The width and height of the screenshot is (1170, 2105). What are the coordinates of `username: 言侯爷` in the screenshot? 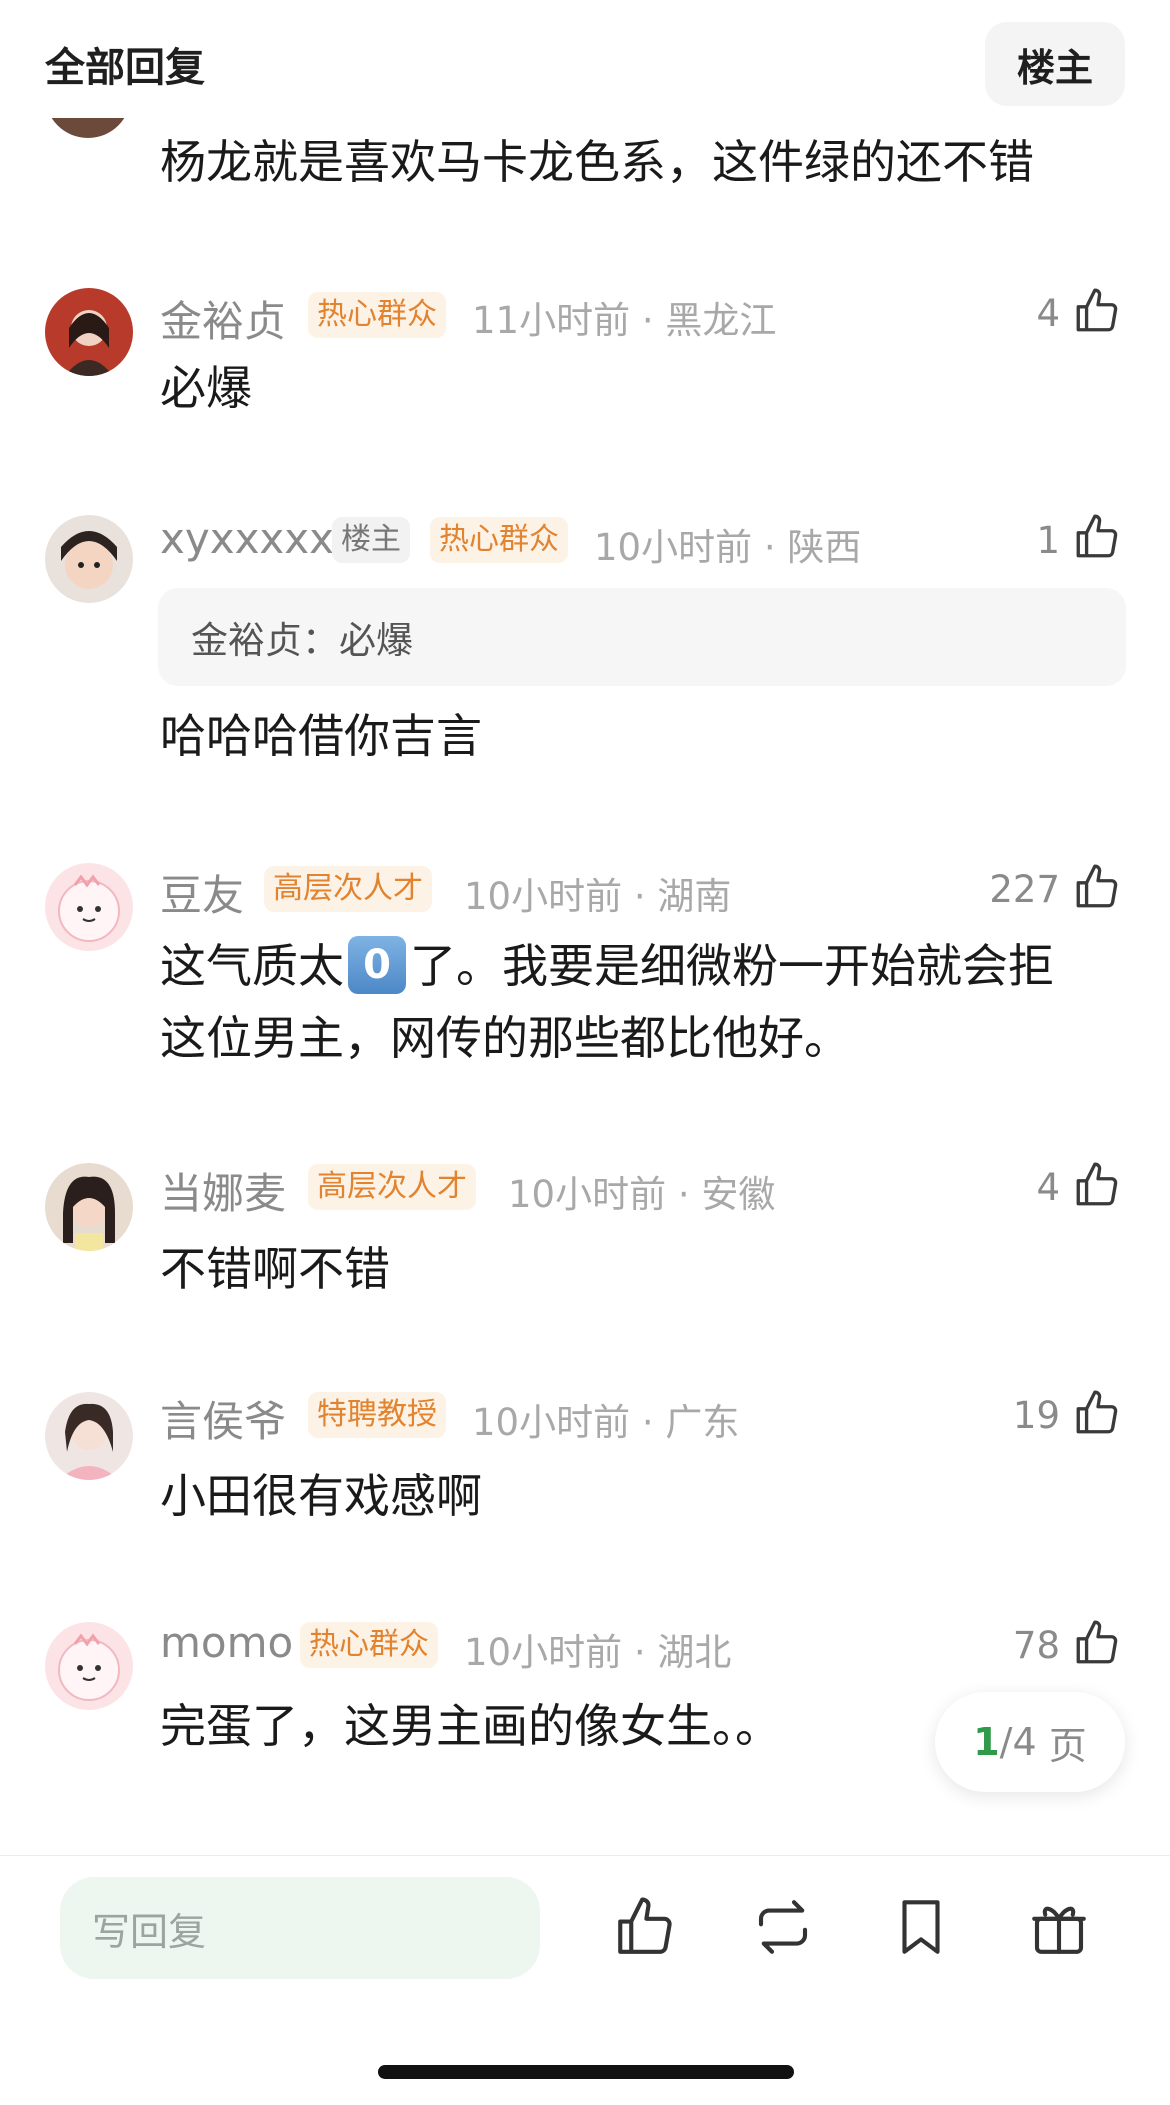 It's located at (223, 1418).